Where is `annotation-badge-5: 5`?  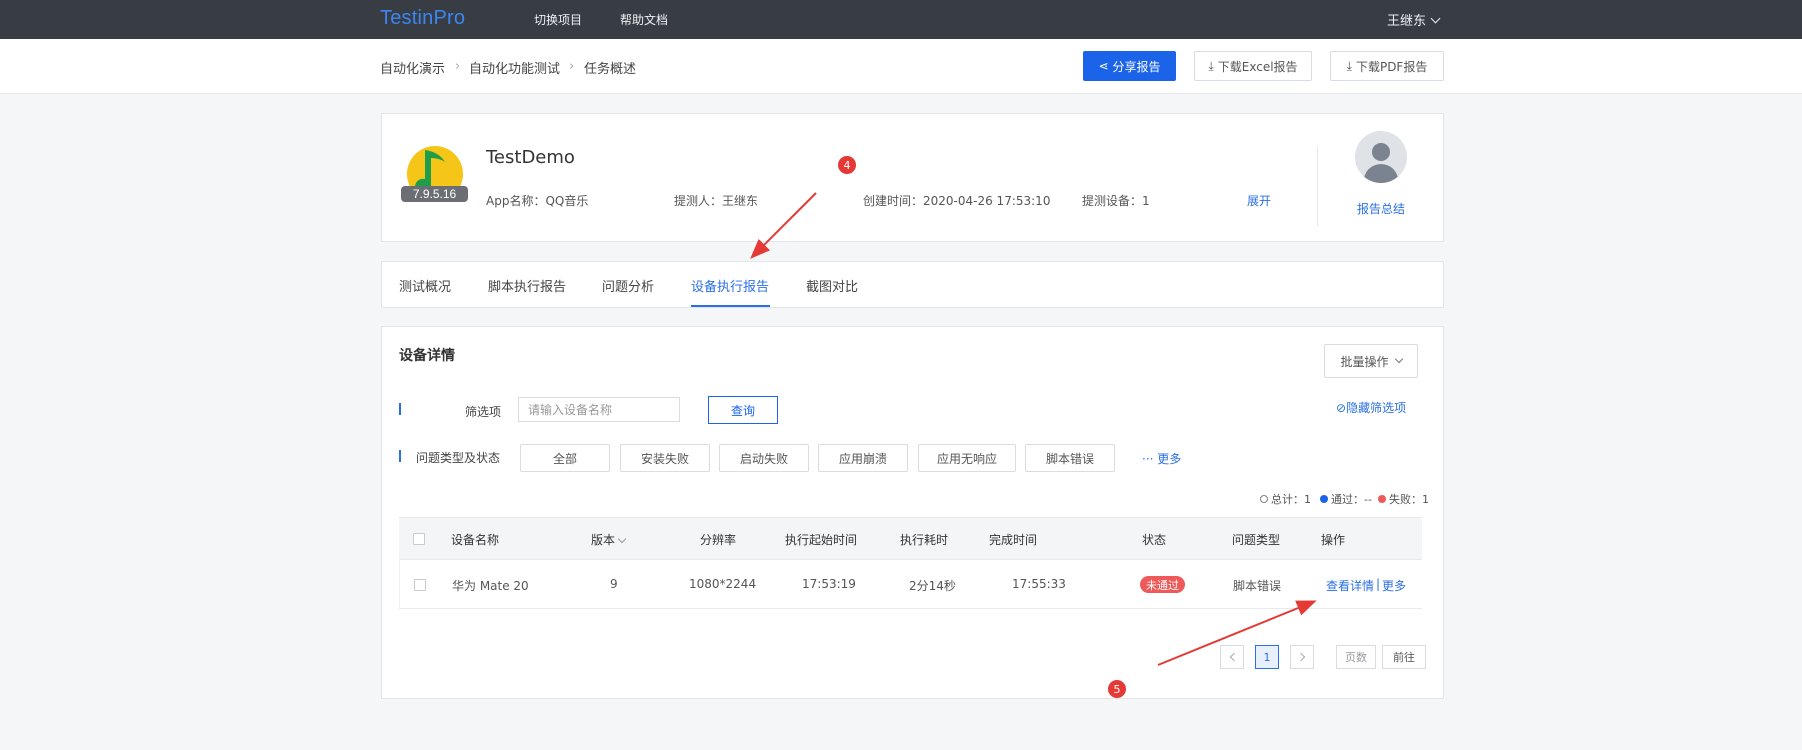
annotation-badge-5: 5 is located at coordinates (1117, 689).